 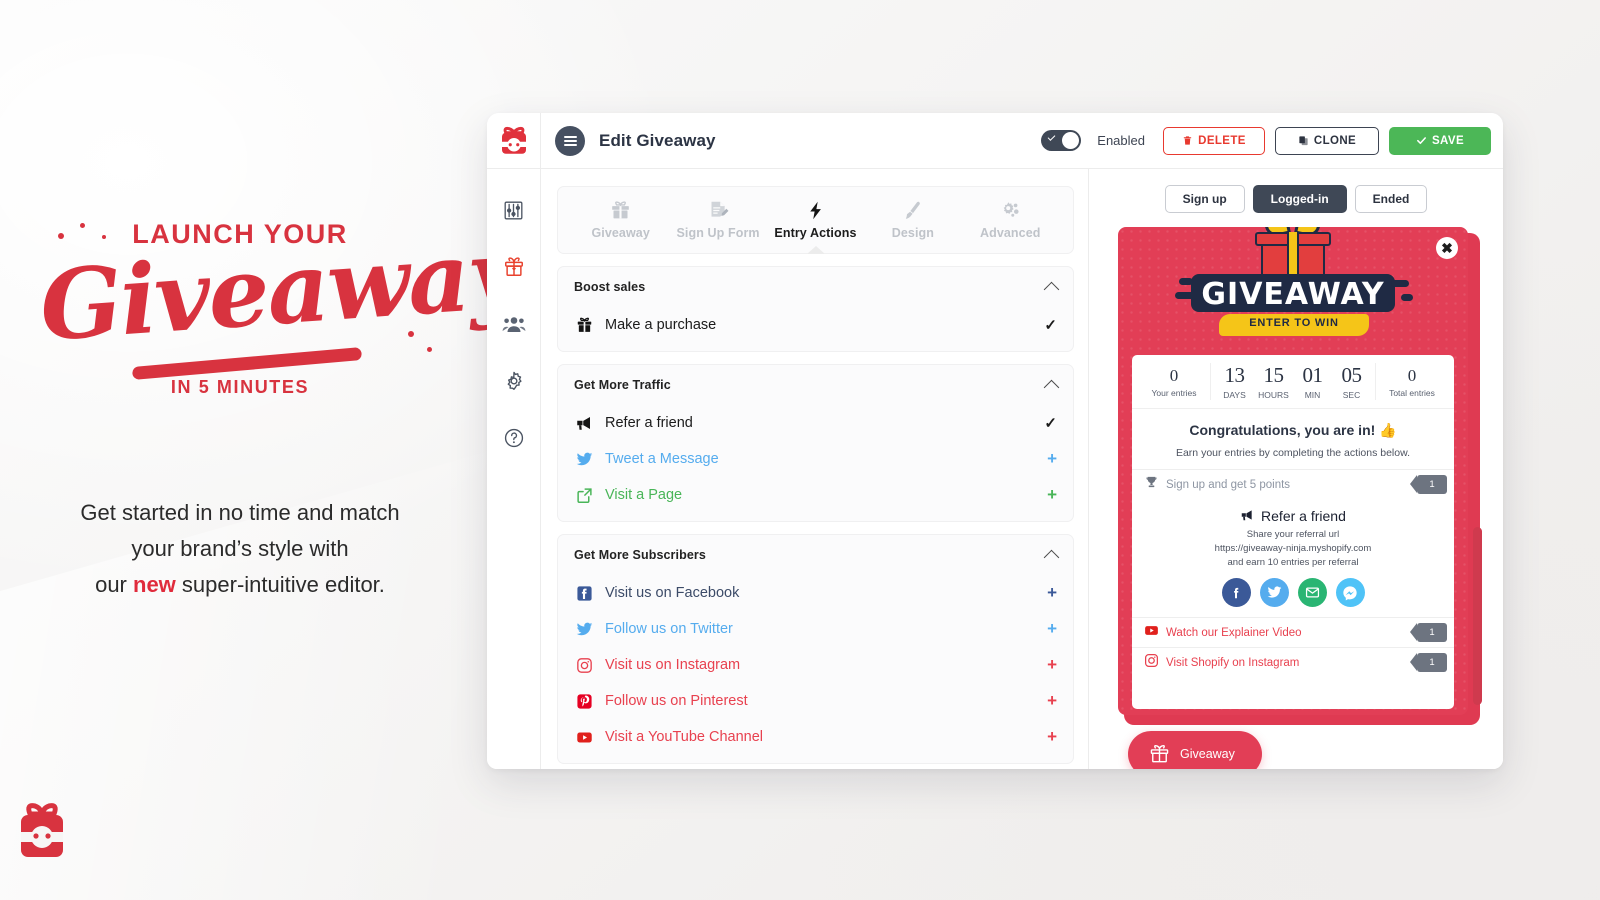 I want to click on tab-giveaway: Giveaway, so click(x=621, y=220).